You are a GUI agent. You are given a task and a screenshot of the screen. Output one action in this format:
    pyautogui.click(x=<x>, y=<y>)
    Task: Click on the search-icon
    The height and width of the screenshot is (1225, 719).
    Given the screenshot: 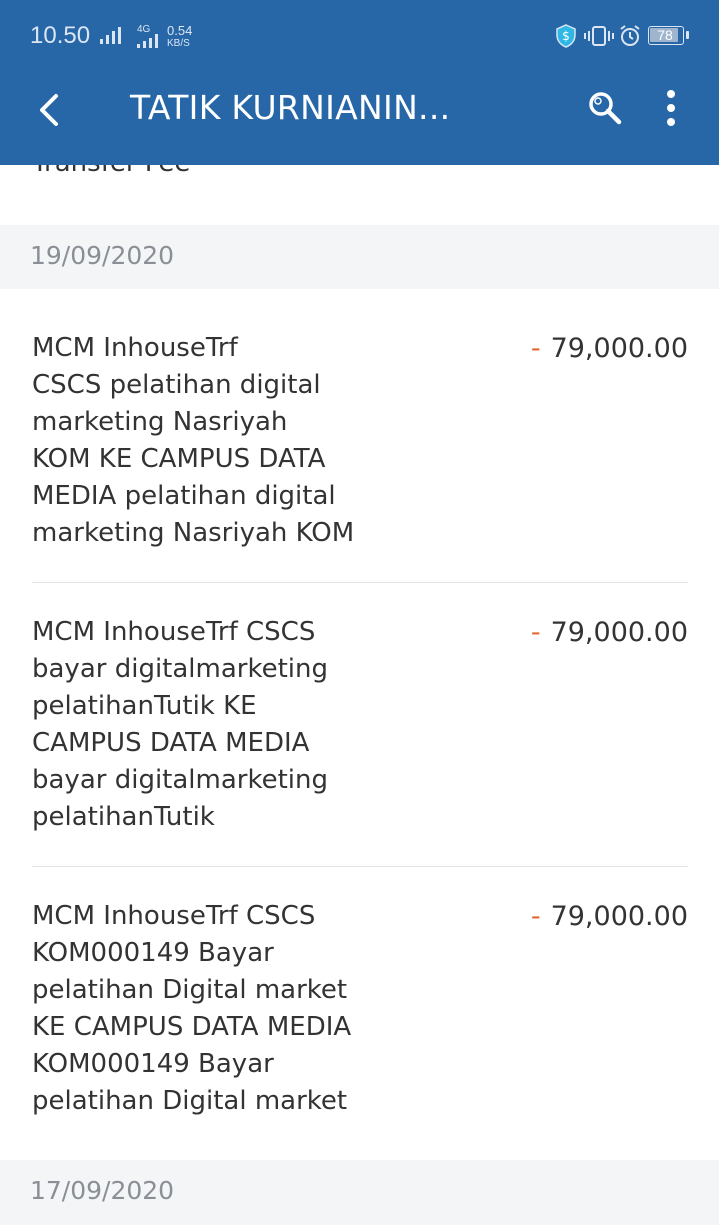 What is the action you would take?
    pyautogui.click(x=605, y=108)
    